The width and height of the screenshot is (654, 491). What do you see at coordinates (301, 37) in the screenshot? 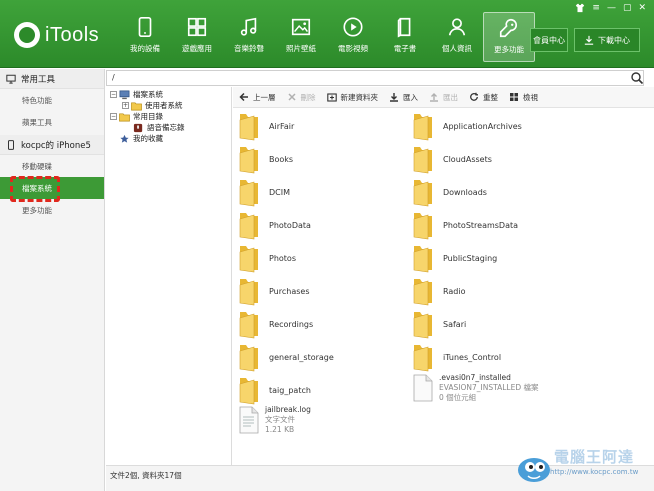
I see `nav-photos: 照片壁紙` at bounding box center [301, 37].